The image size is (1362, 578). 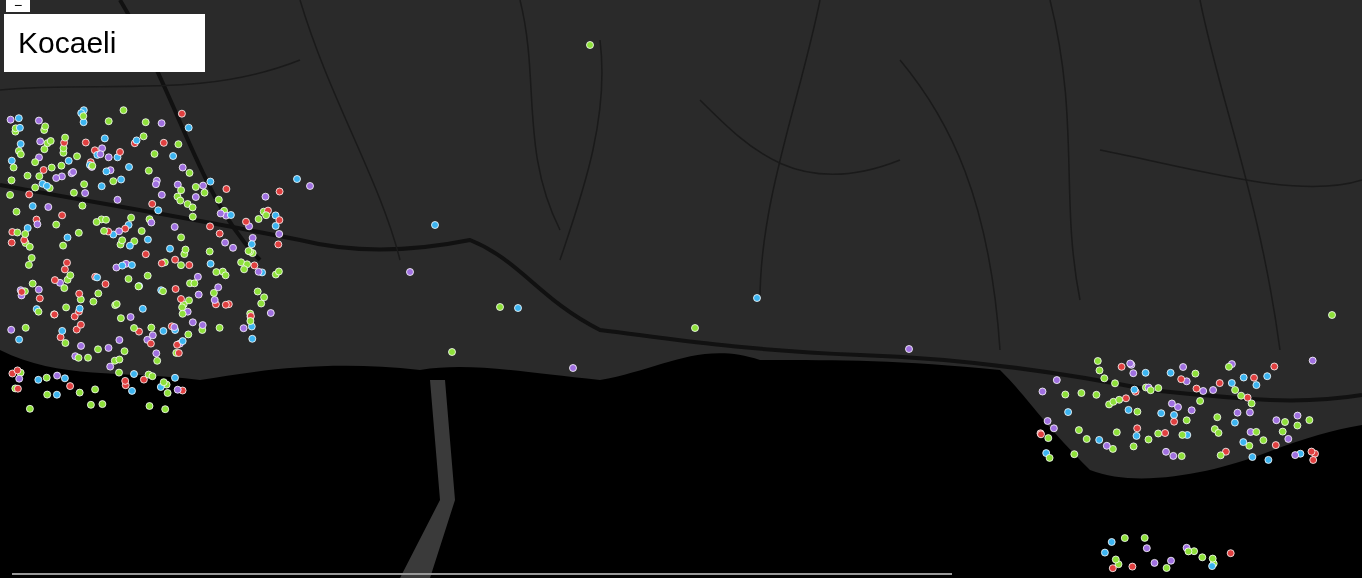 I want to click on map-title: Kocaeli, so click(x=67, y=43).